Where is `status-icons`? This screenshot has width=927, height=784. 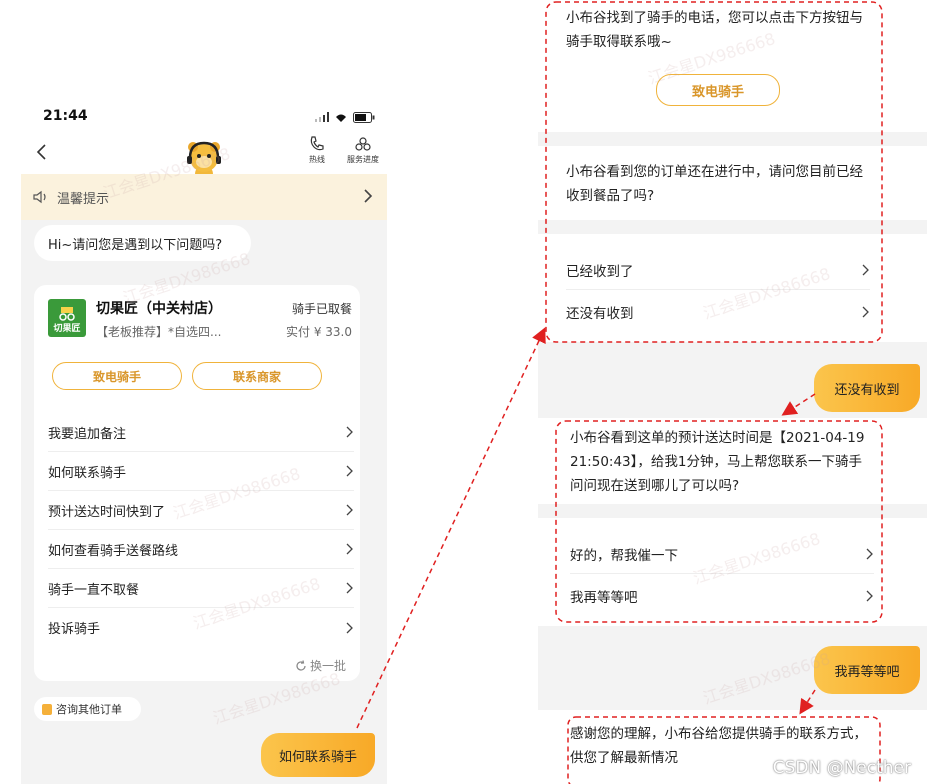 status-icons is located at coordinates (345, 117).